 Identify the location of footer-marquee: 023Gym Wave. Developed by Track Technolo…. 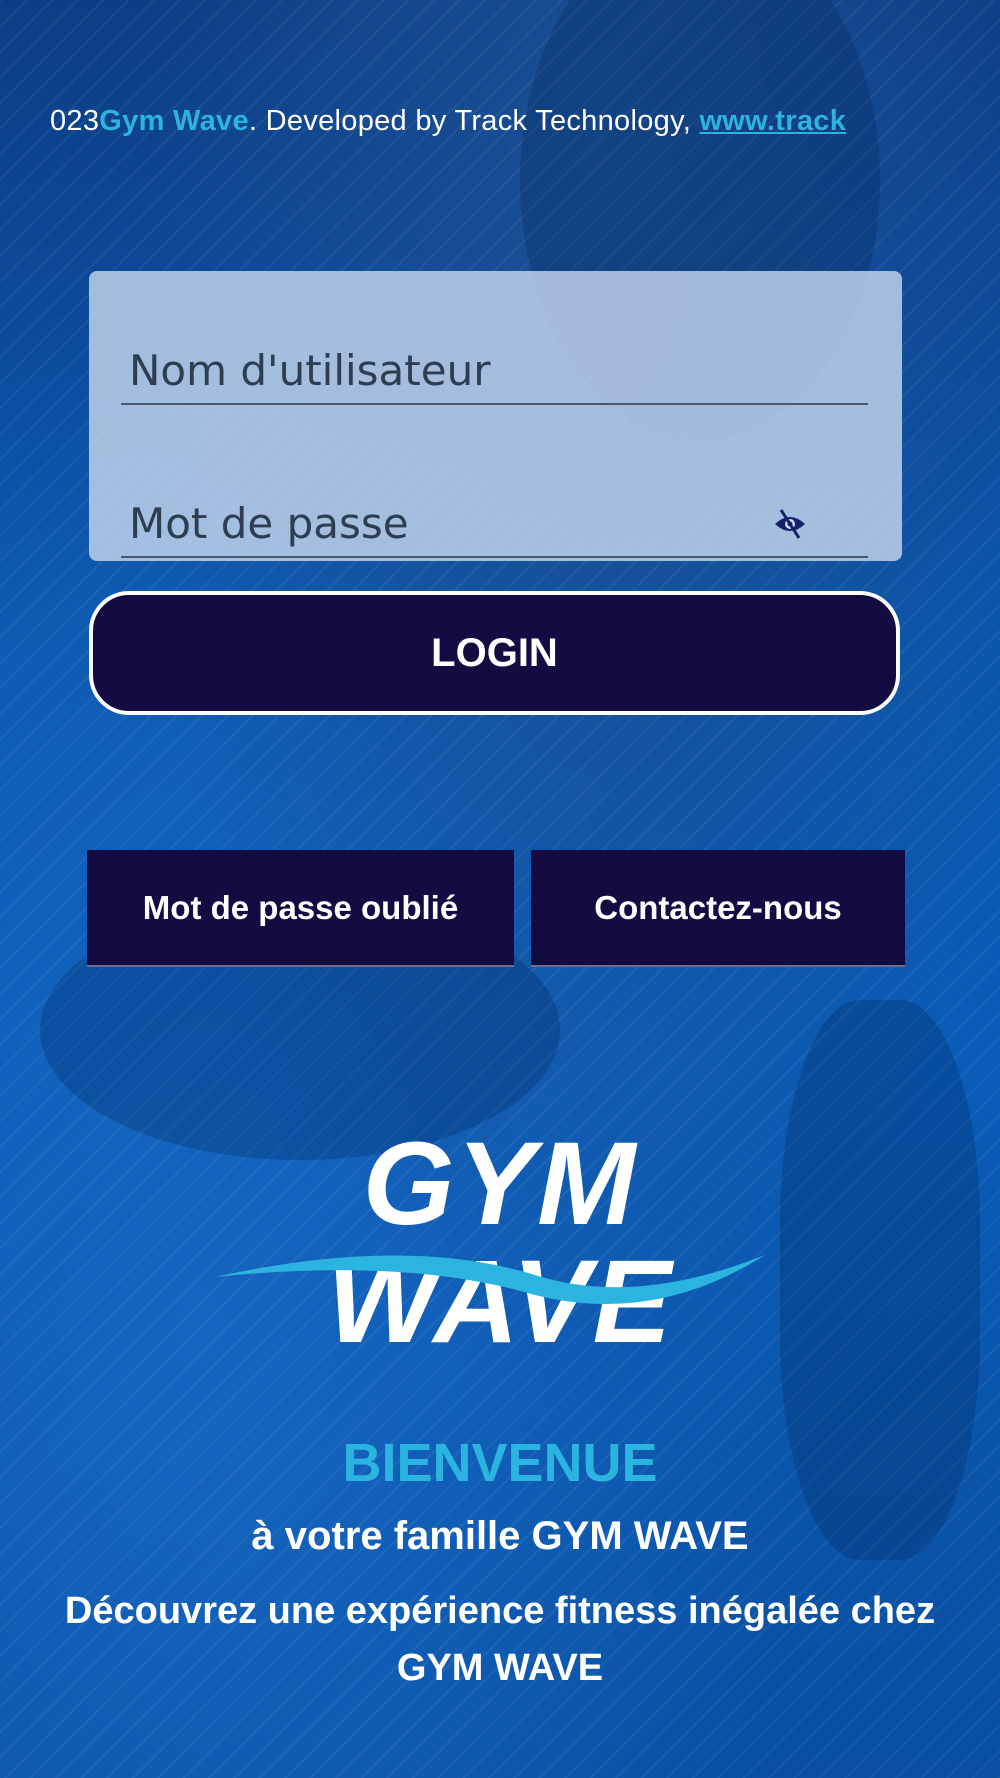
(497, 130).